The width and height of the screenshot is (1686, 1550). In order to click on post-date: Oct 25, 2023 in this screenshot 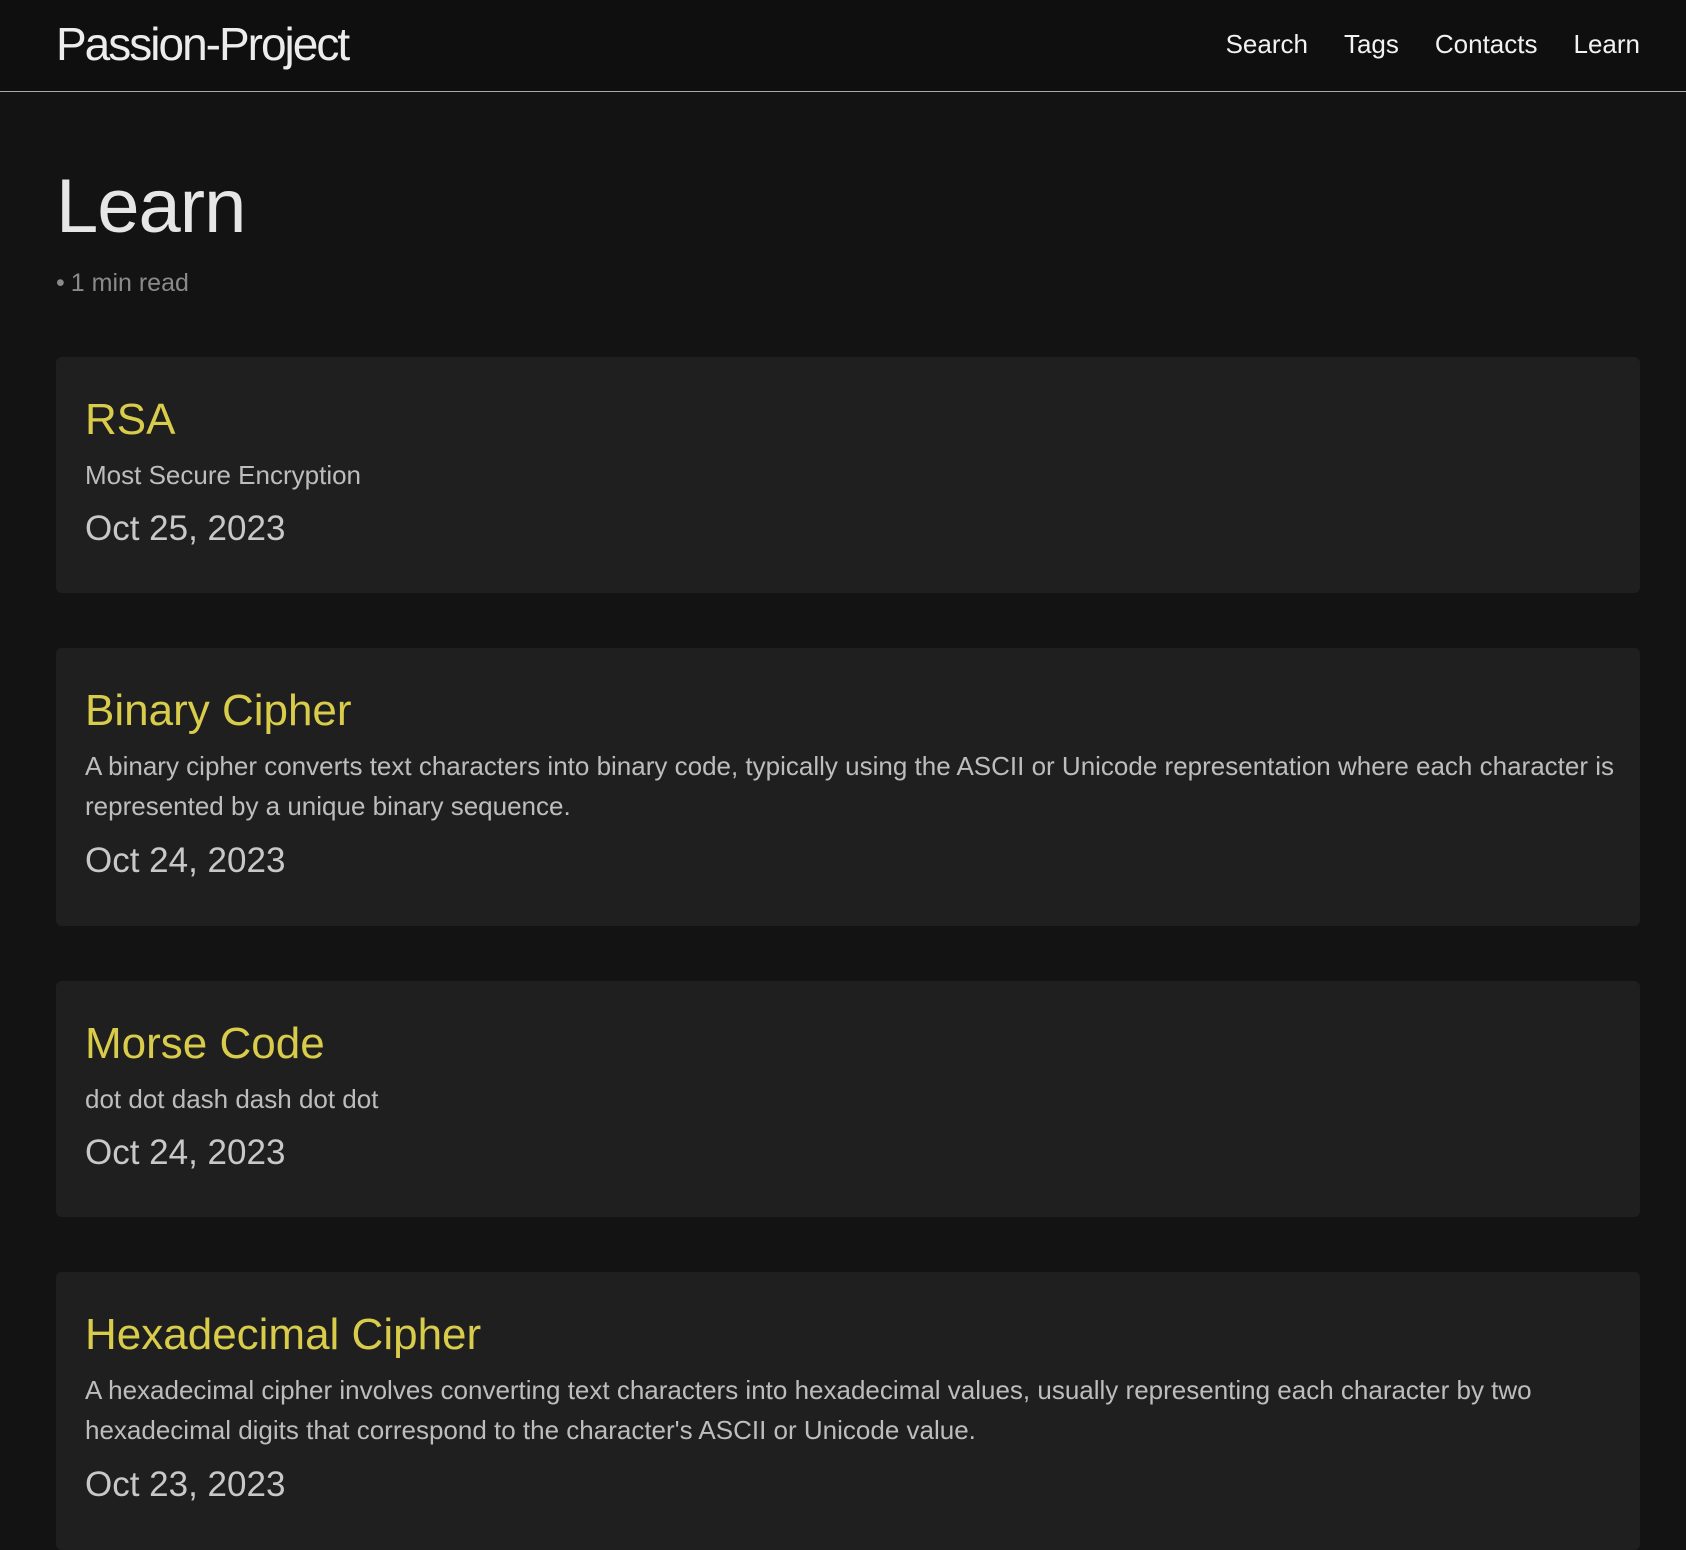, I will do `click(185, 528)`.